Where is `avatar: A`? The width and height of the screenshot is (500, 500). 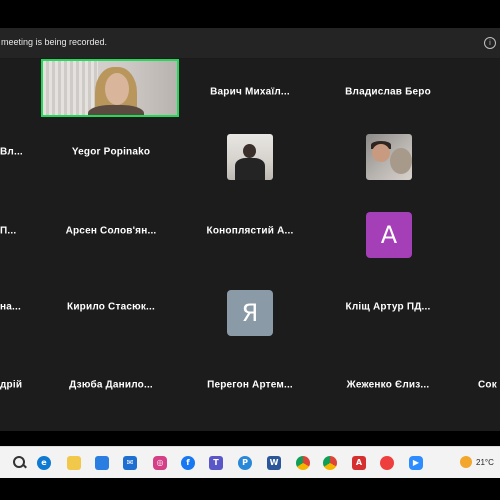 avatar: A is located at coordinates (389, 235).